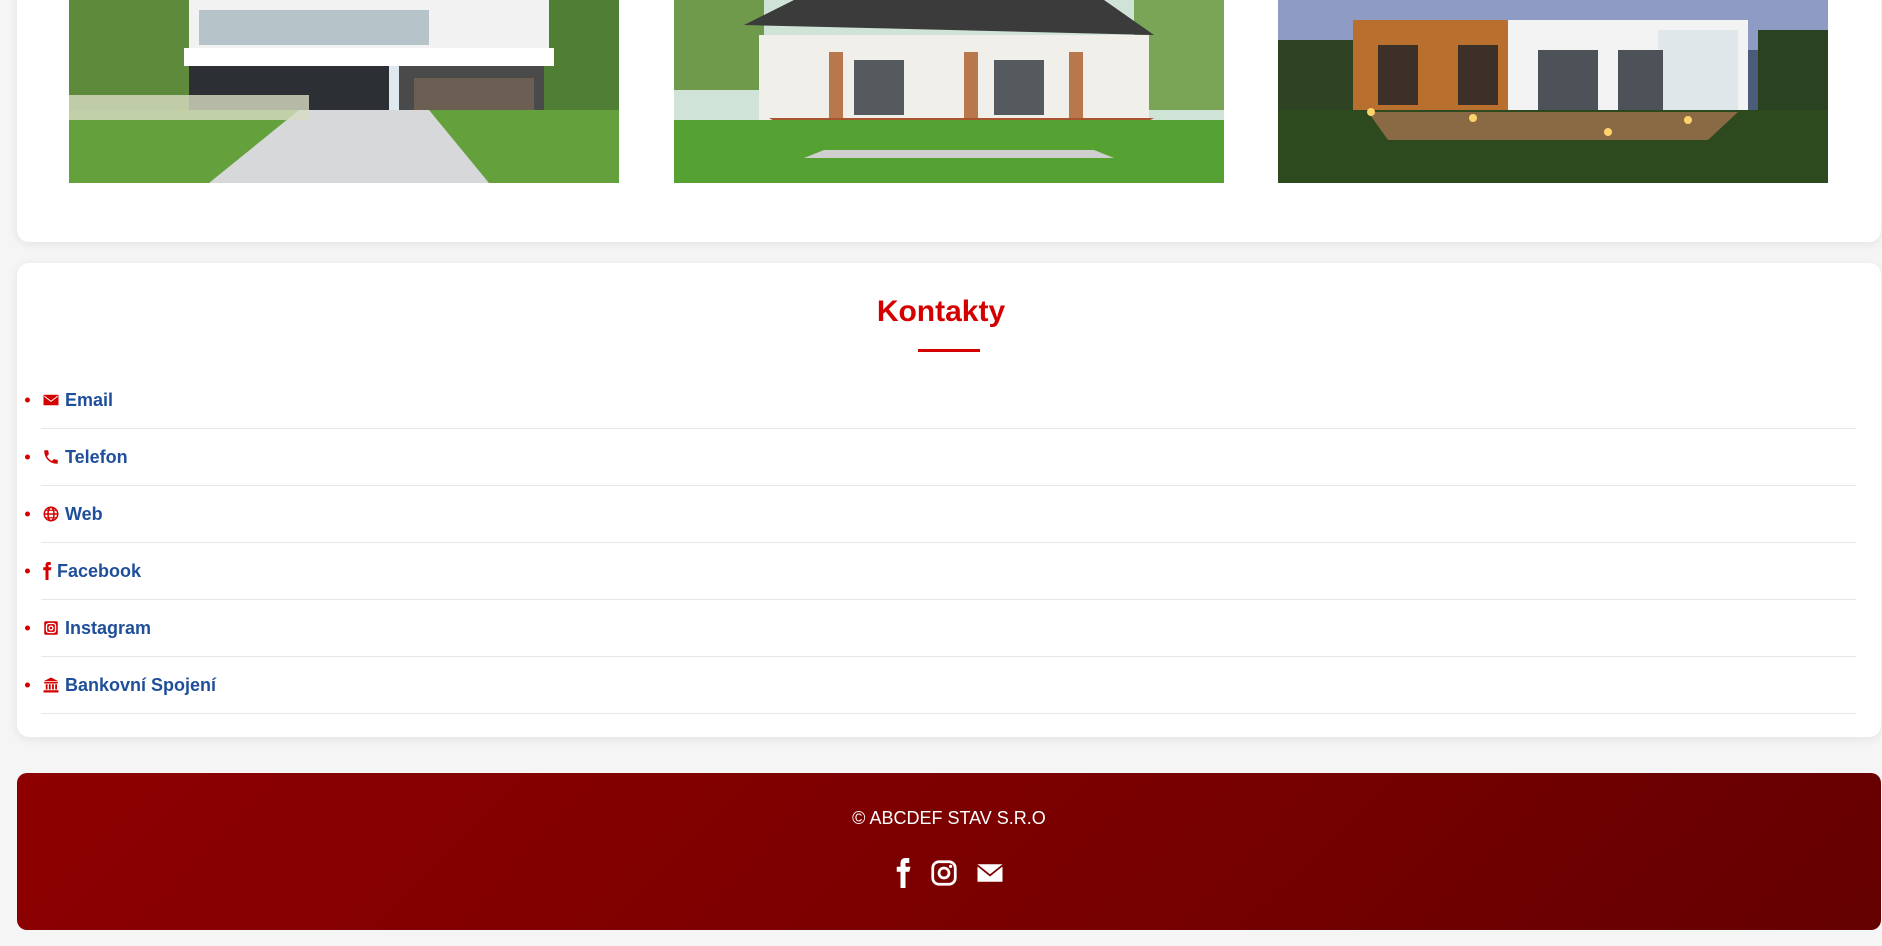 This screenshot has width=1882, height=946. I want to click on contact-link-email: Email, so click(77, 400).